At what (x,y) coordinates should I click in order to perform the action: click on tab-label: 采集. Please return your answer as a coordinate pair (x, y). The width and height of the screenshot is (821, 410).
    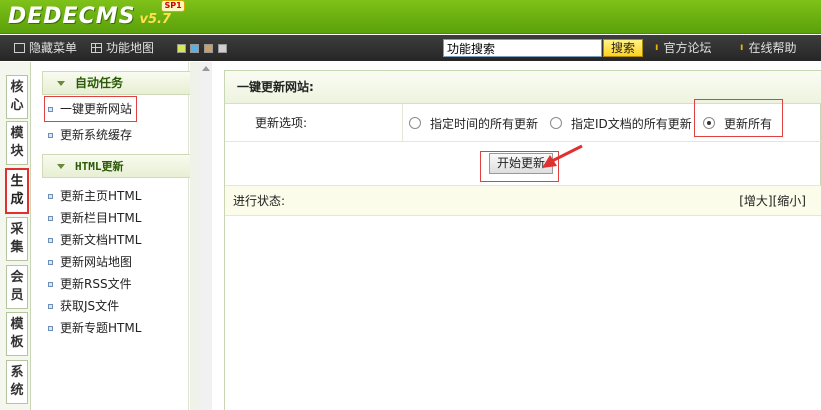
    Looking at the image, I should click on (17, 238).